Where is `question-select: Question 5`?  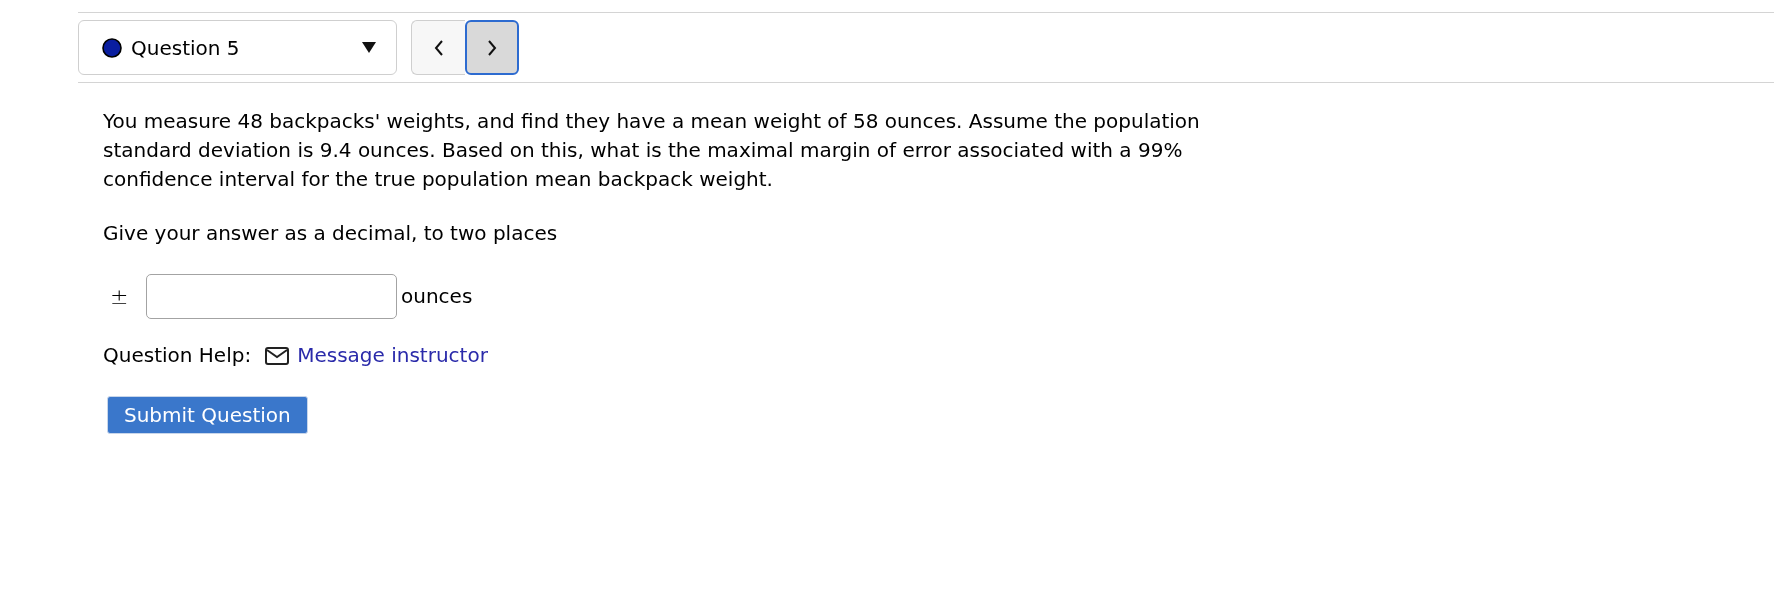 question-select: Question 5 is located at coordinates (237, 47).